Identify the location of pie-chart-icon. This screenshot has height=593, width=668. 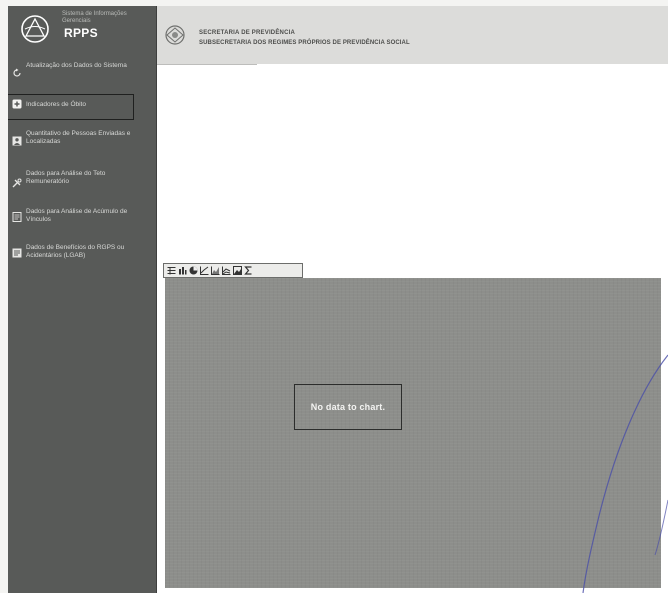
(193, 271).